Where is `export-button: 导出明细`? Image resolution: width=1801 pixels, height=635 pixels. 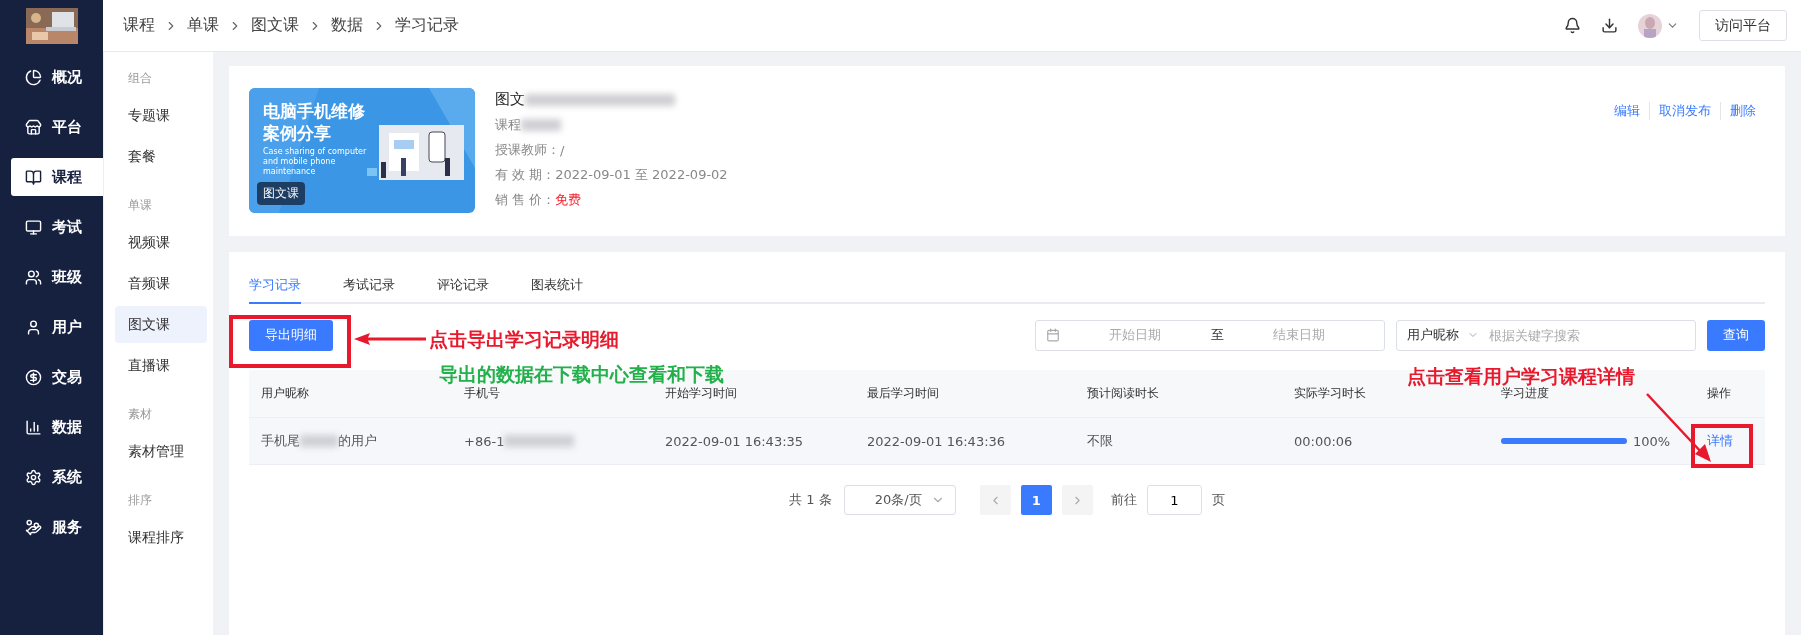 export-button: 导出明细 is located at coordinates (291, 335).